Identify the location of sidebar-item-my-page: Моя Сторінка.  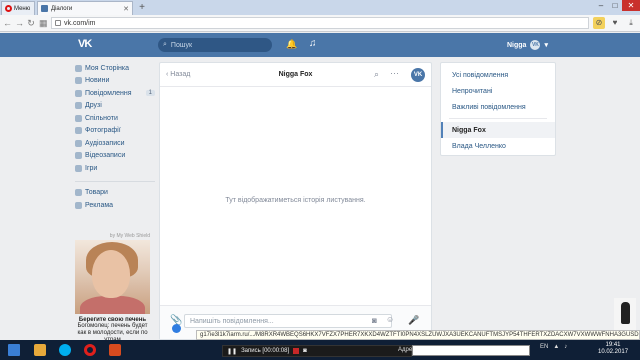
(115, 68).